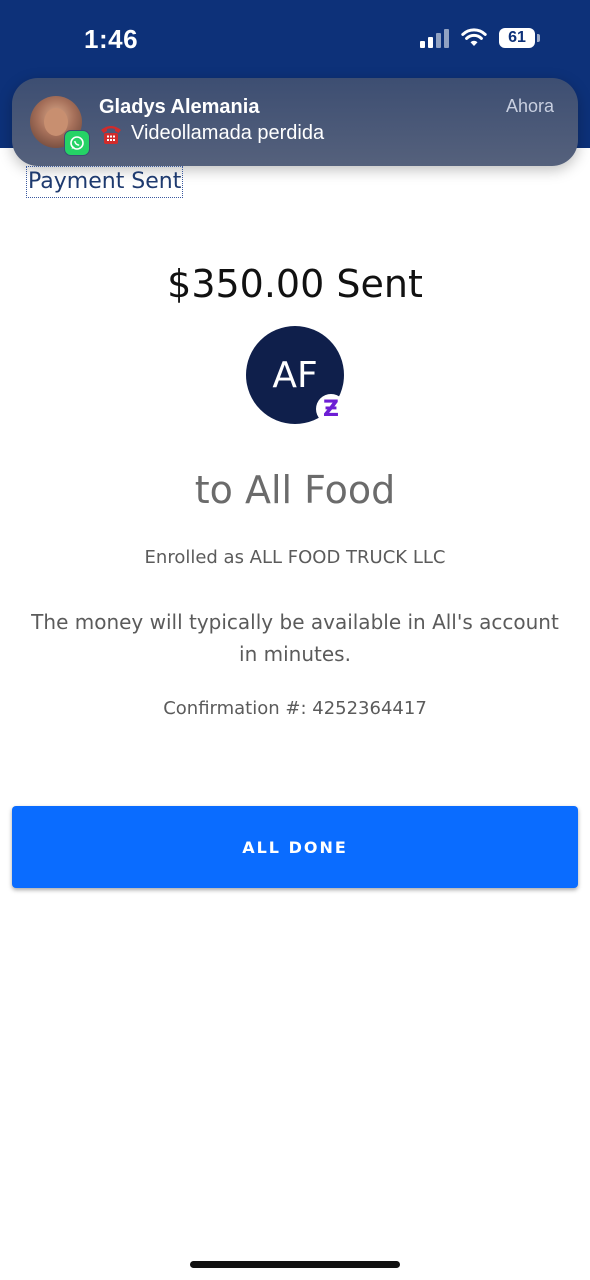 This screenshot has width=590, height=1280. What do you see at coordinates (295, 847) in the screenshot?
I see `all-done-button: ALL DONE` at bounding box center [295, 847].